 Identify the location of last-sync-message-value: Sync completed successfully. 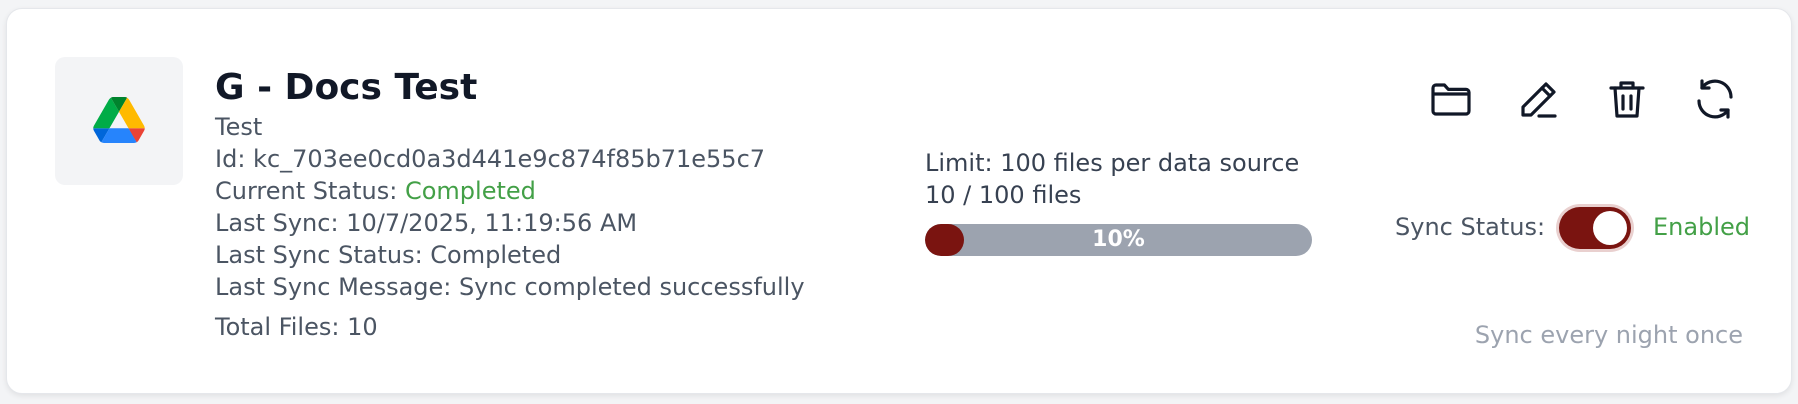
(632, 287).